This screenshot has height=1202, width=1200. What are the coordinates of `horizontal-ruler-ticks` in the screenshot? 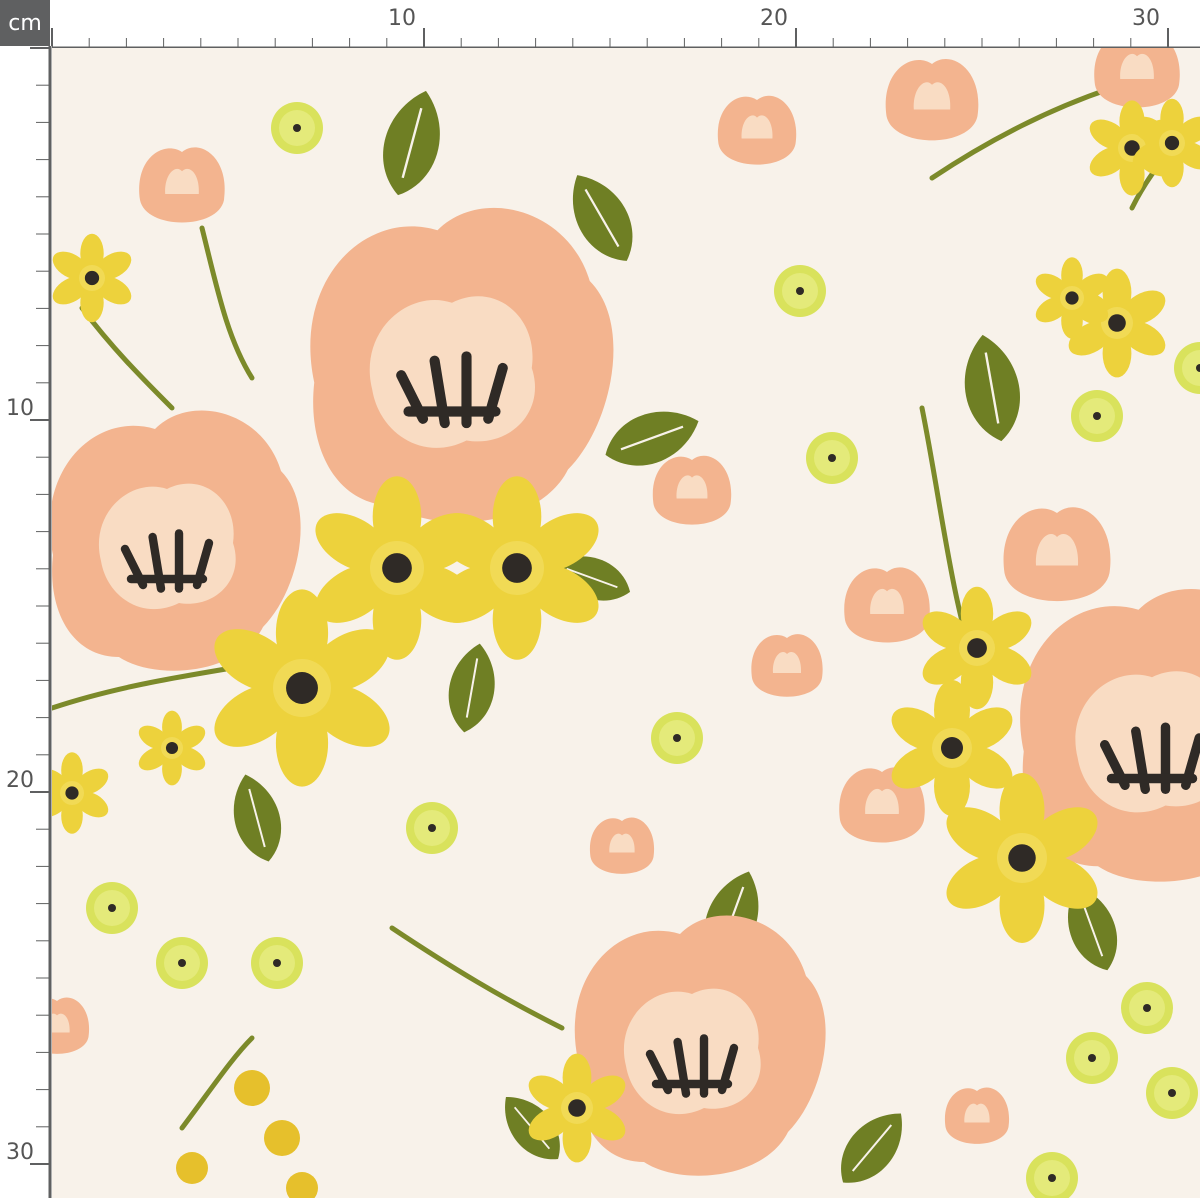 It's located at (625, 39).